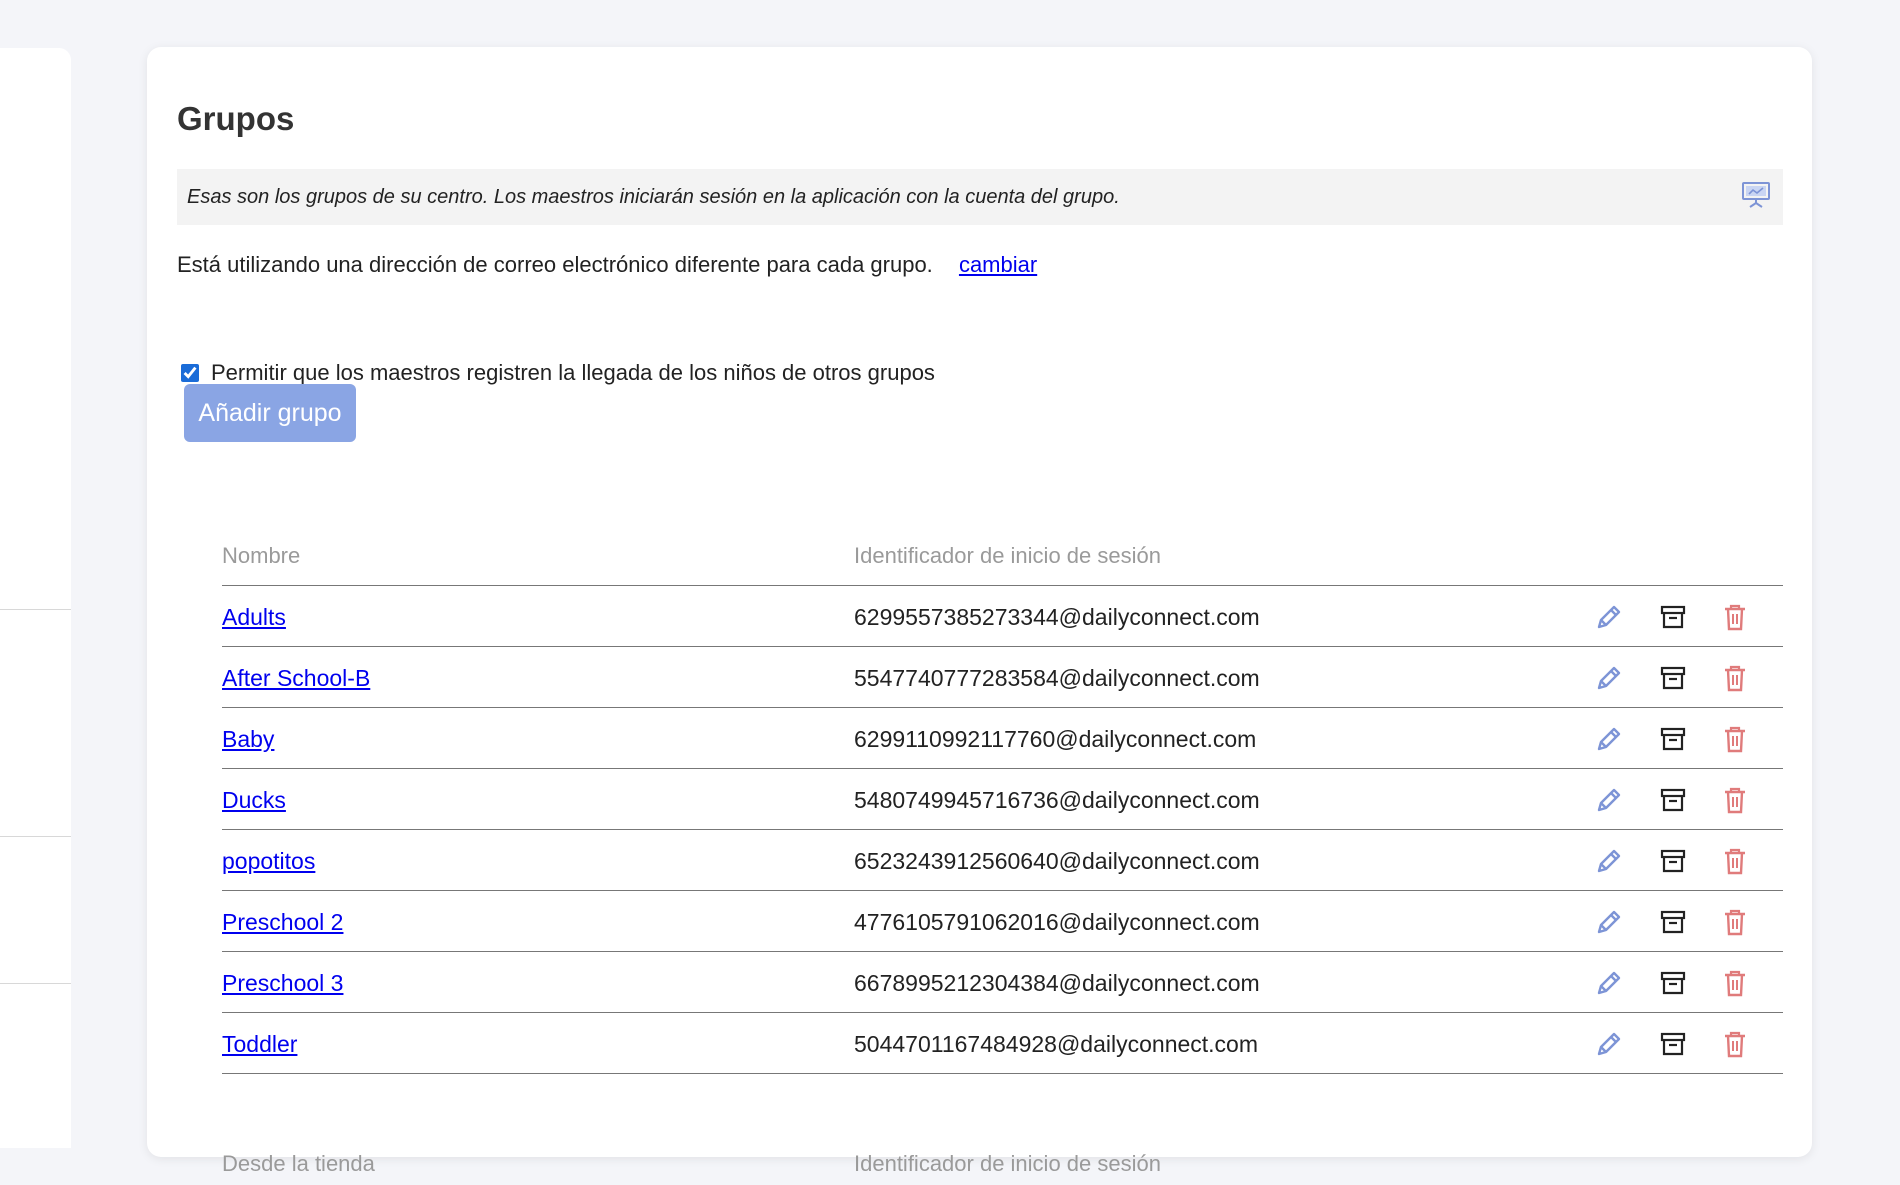 The height and width of the screenshot is (1185, 1900). I want to click on group-name-link: Ducks, so click(254, 800).